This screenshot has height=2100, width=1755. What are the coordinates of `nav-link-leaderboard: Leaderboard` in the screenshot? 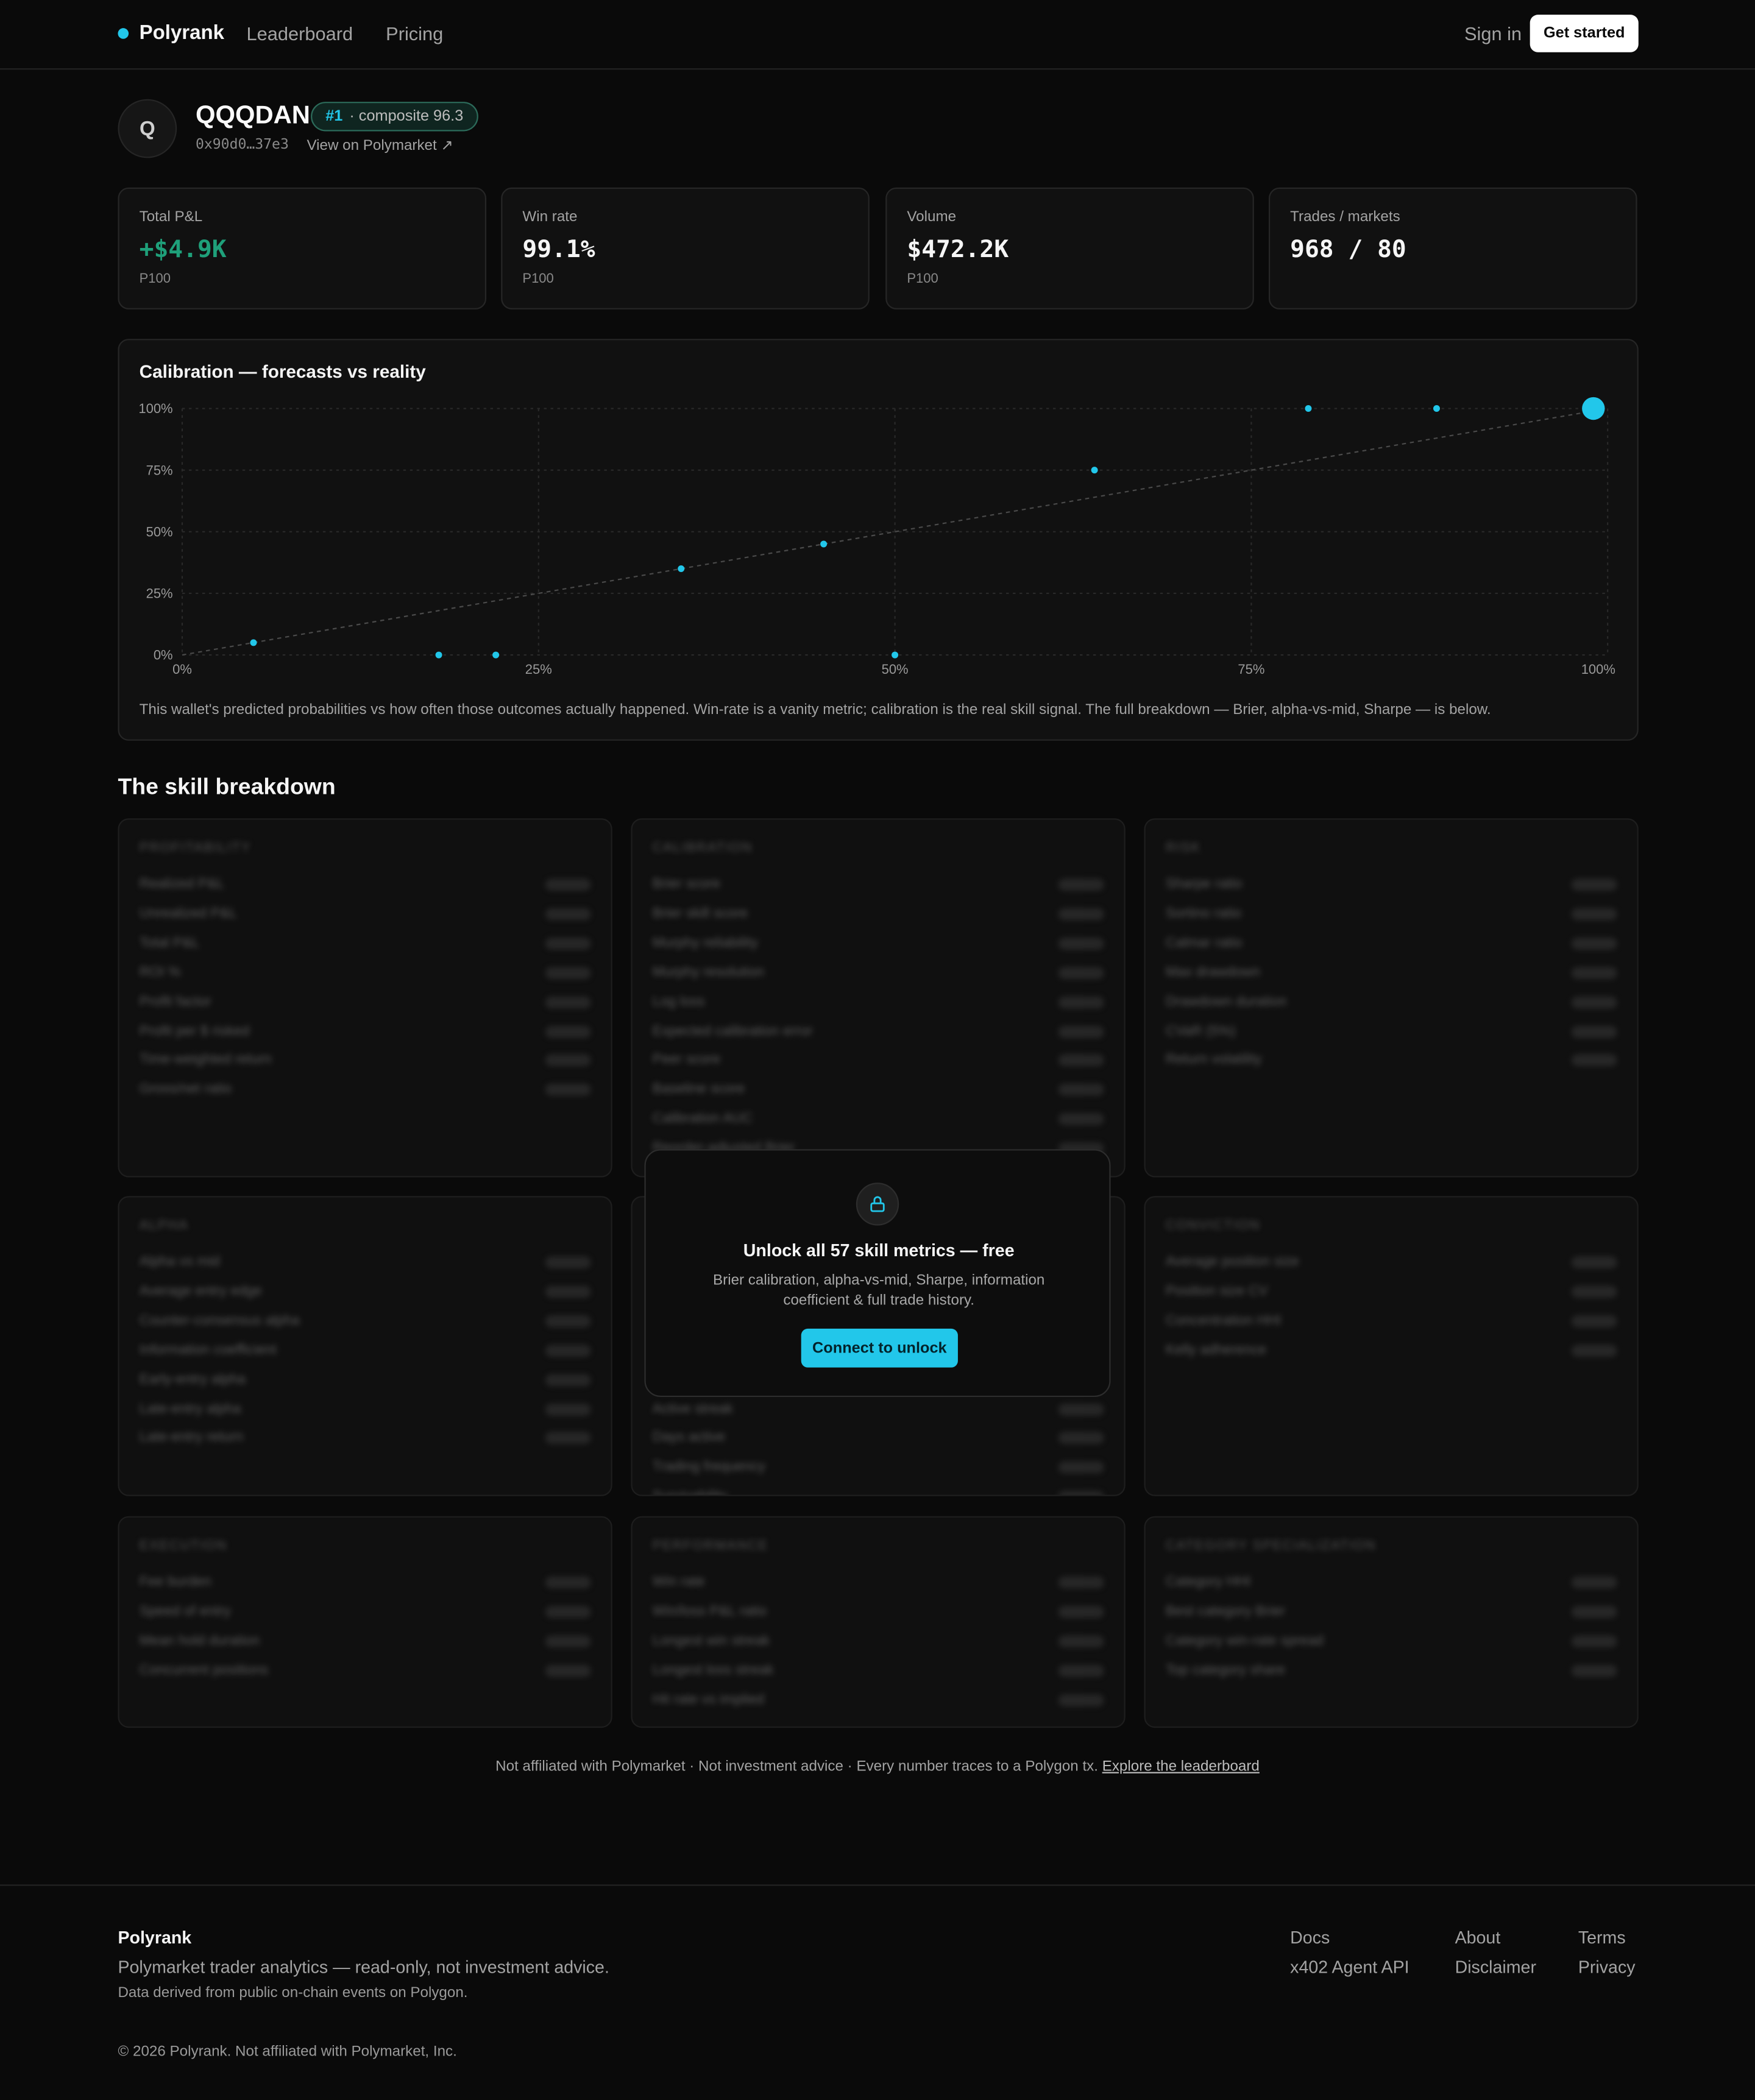 It's located at (300, 33).